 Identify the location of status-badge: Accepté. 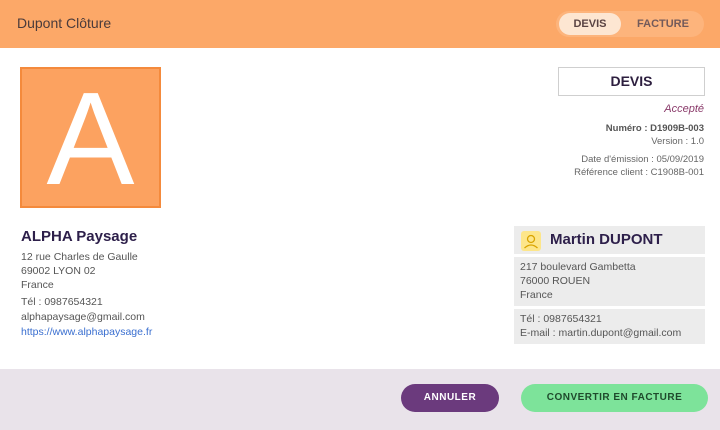
(684, 109).